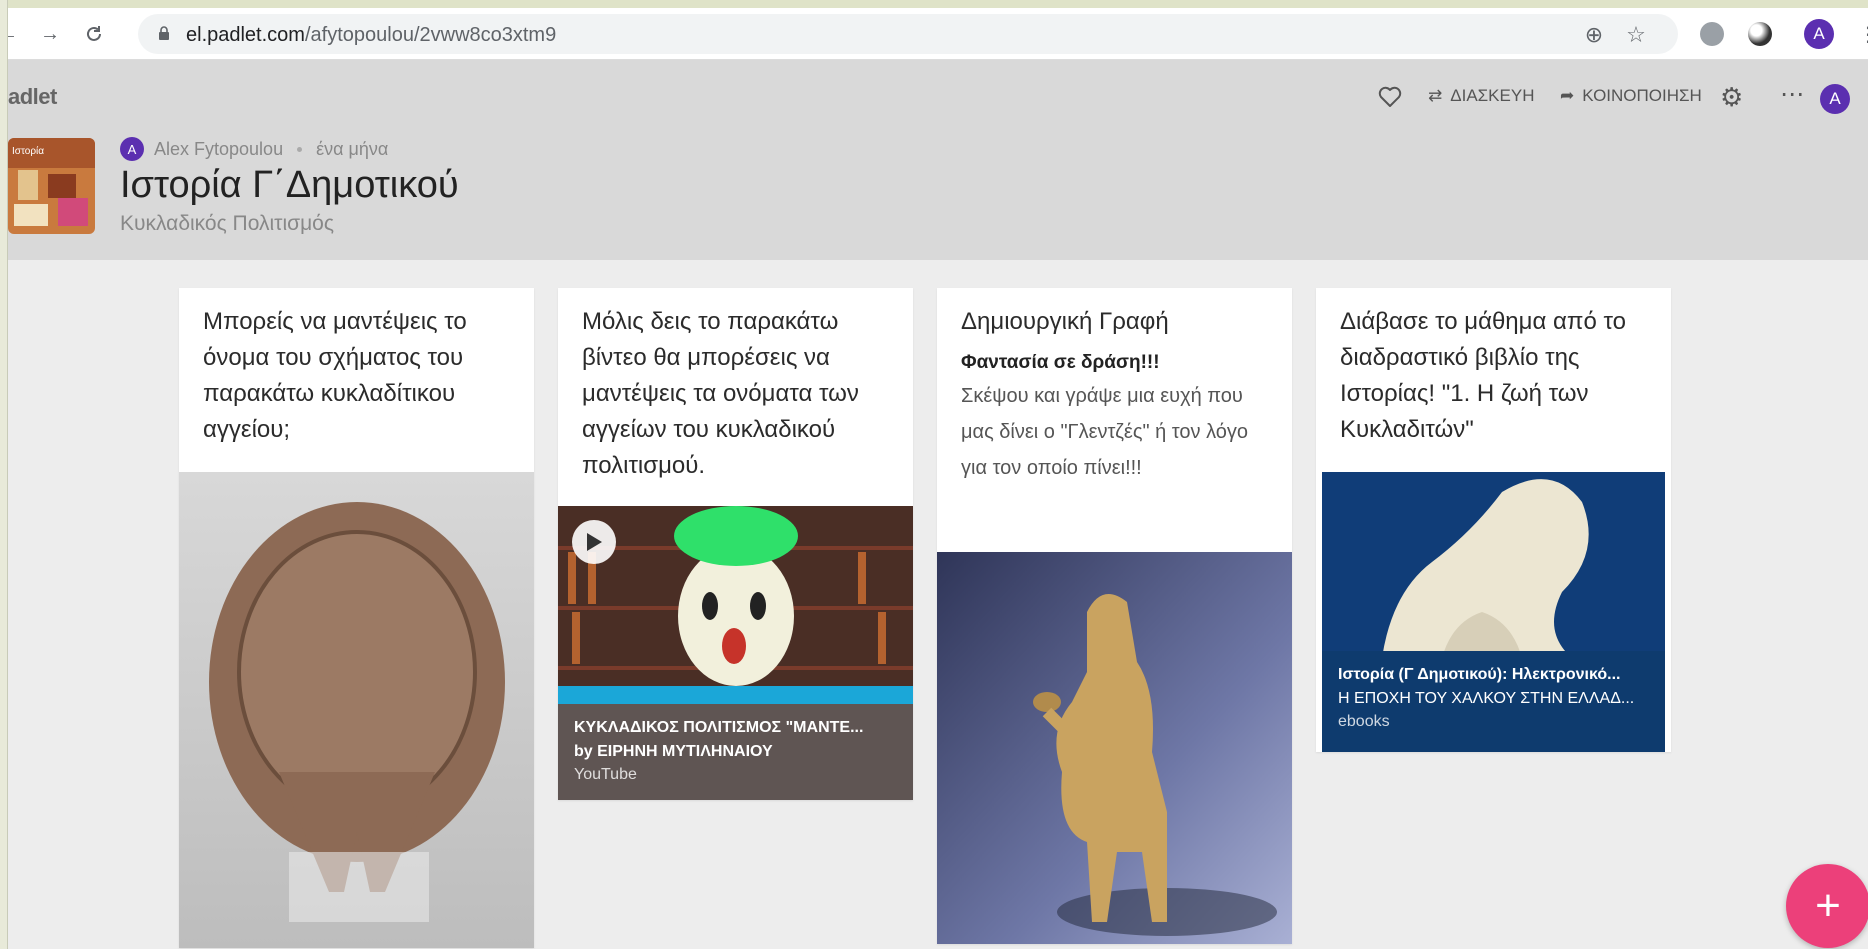 Image resolution: width=1868 pixels, height=949 pixels. What do you see at coordinates (300, 149) in the screenshot?
I see `separator-dot` at bounding box center [300, 149].